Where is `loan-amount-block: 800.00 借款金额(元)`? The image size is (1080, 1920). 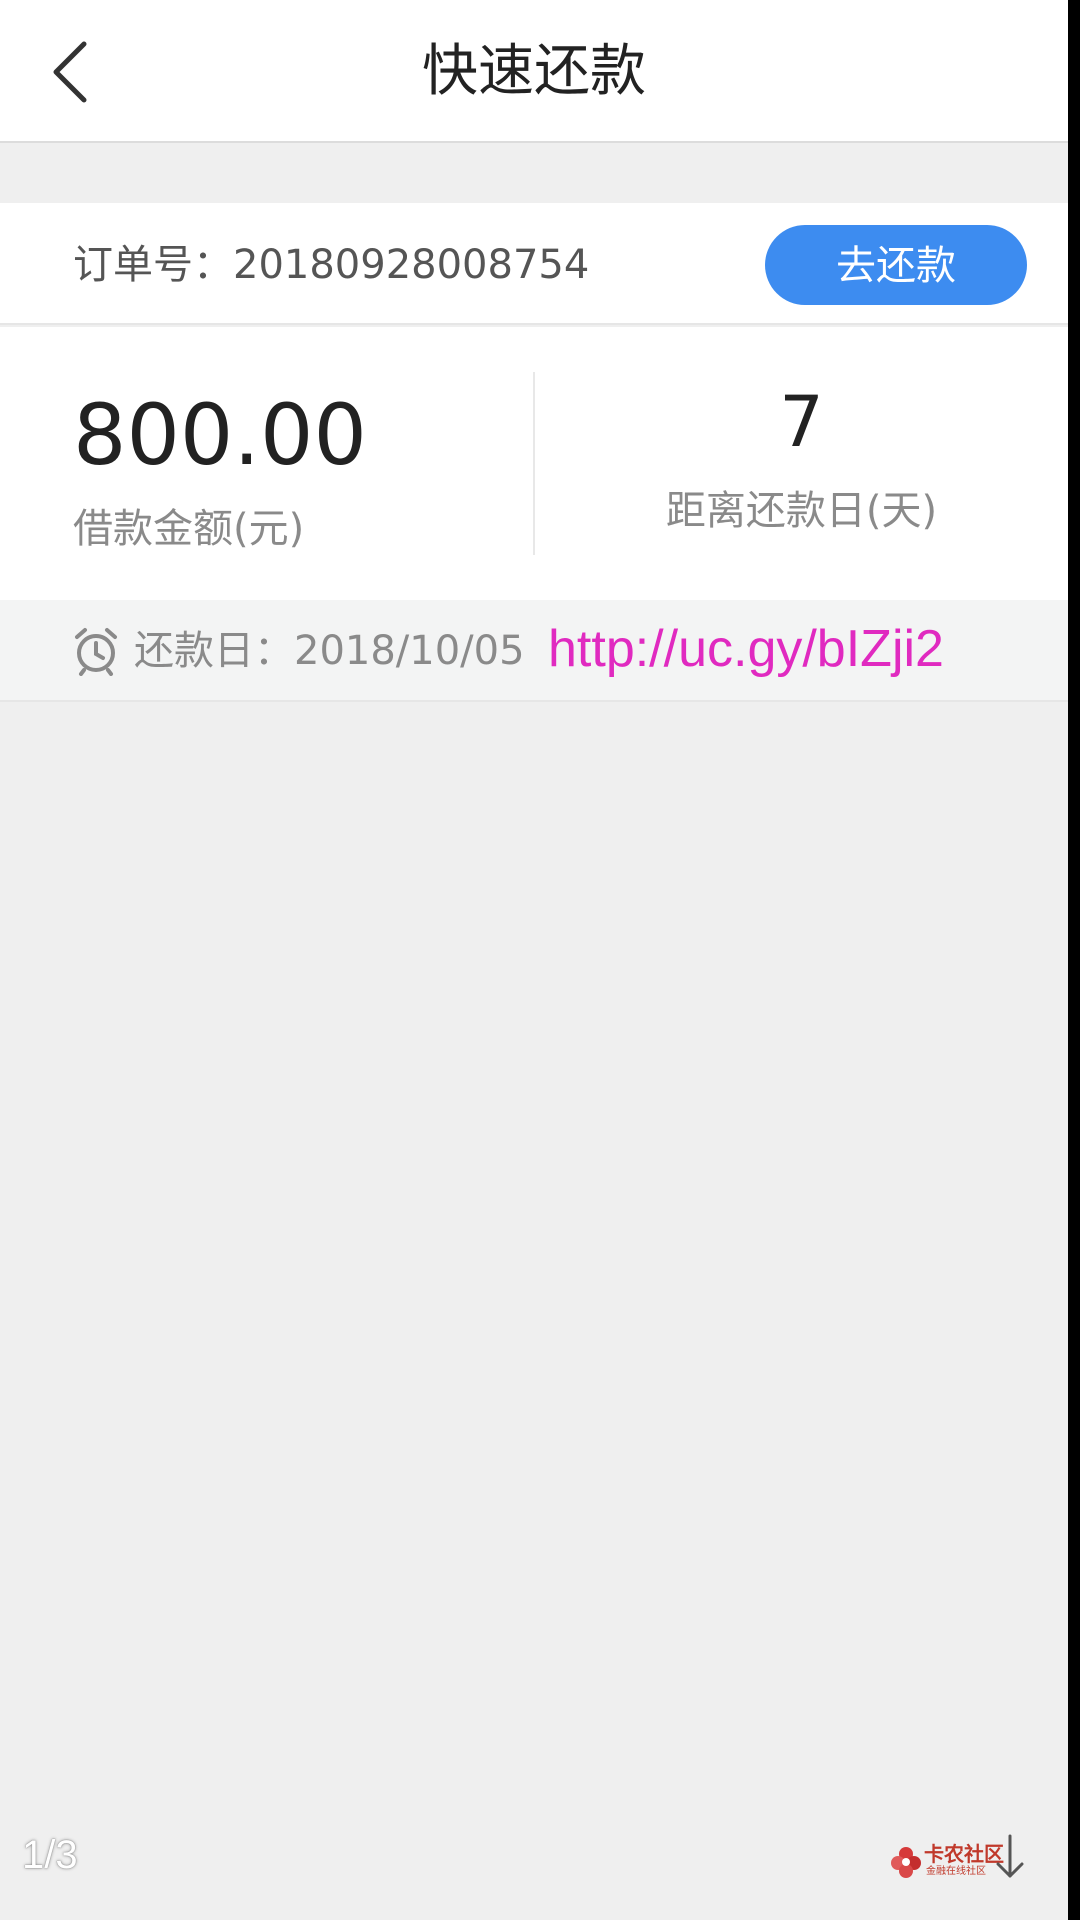 loan-amount-block: 800.00 借款金额(元) is located at coordinates (266, 463).